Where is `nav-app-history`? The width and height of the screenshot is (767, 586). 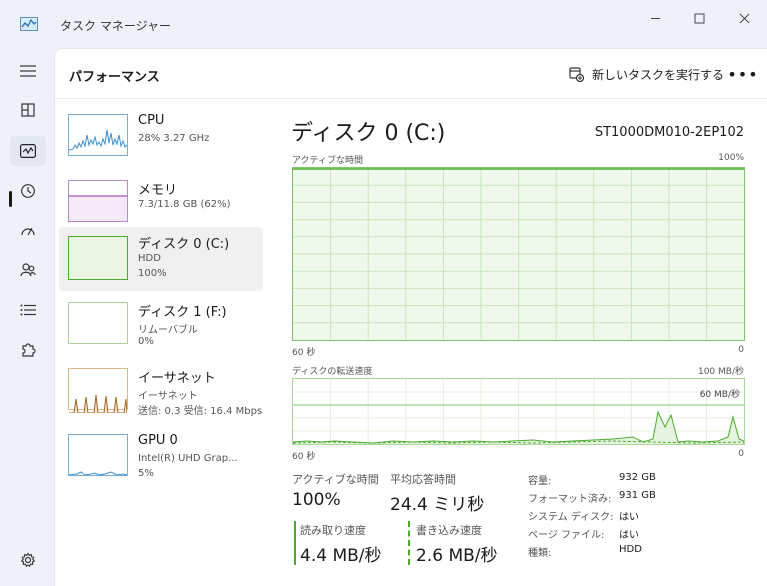
nav-app-history is located at coordinates (28, 191).